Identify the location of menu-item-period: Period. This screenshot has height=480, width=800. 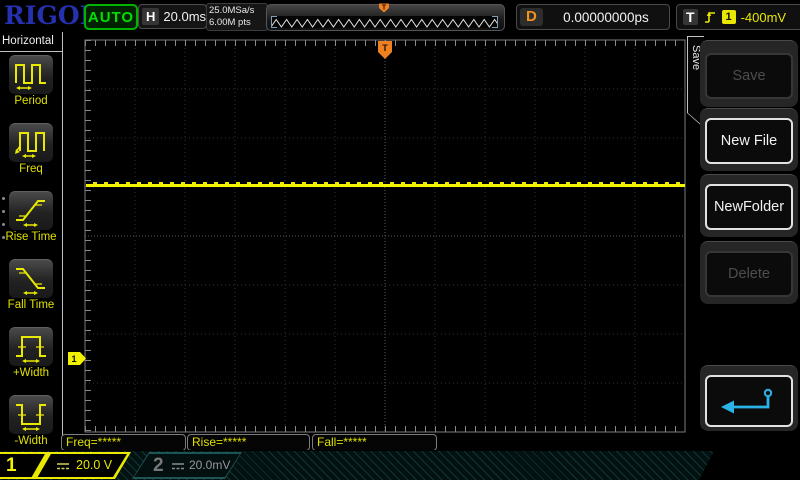
(31, 87).